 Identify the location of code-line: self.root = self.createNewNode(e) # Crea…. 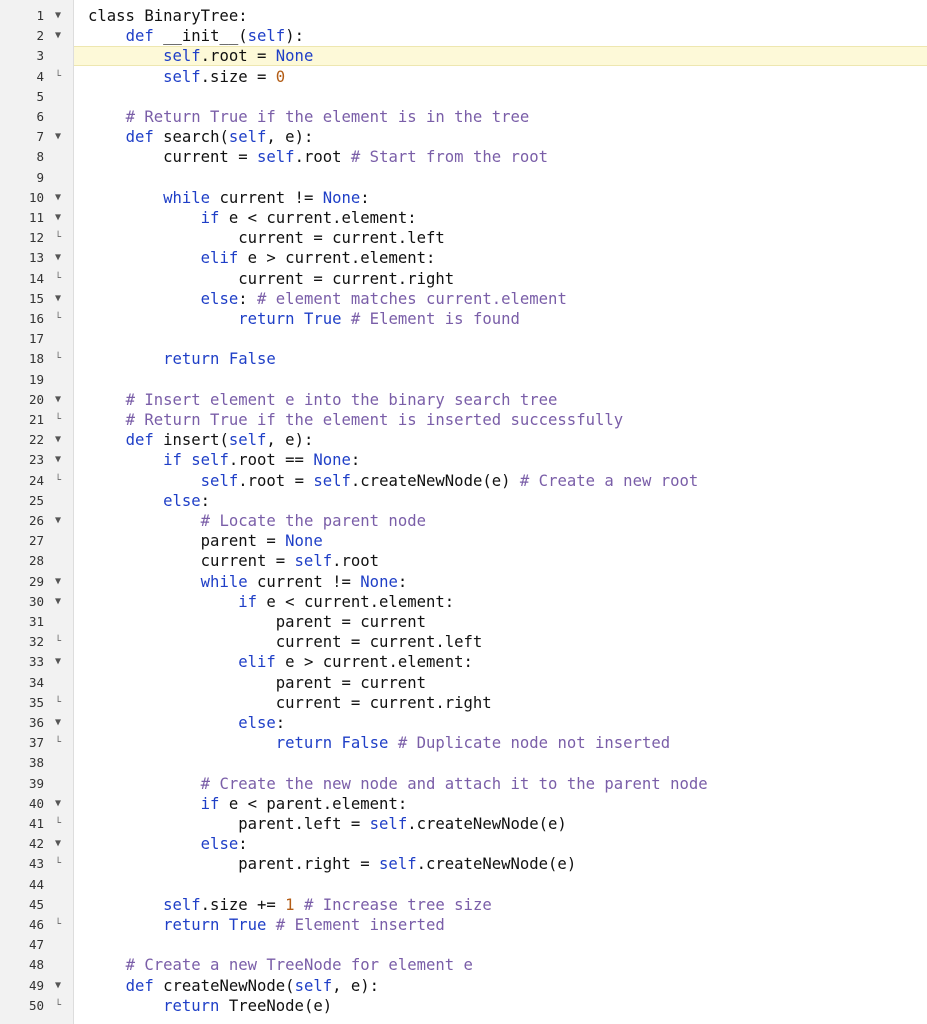
(500, 481).